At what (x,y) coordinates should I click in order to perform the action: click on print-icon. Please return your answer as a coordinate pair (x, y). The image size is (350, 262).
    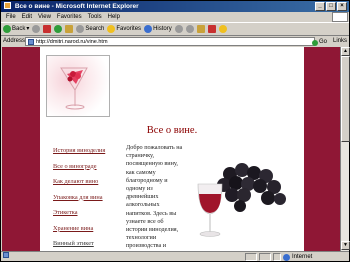
    Looking at the image, I should click on (189, 29).